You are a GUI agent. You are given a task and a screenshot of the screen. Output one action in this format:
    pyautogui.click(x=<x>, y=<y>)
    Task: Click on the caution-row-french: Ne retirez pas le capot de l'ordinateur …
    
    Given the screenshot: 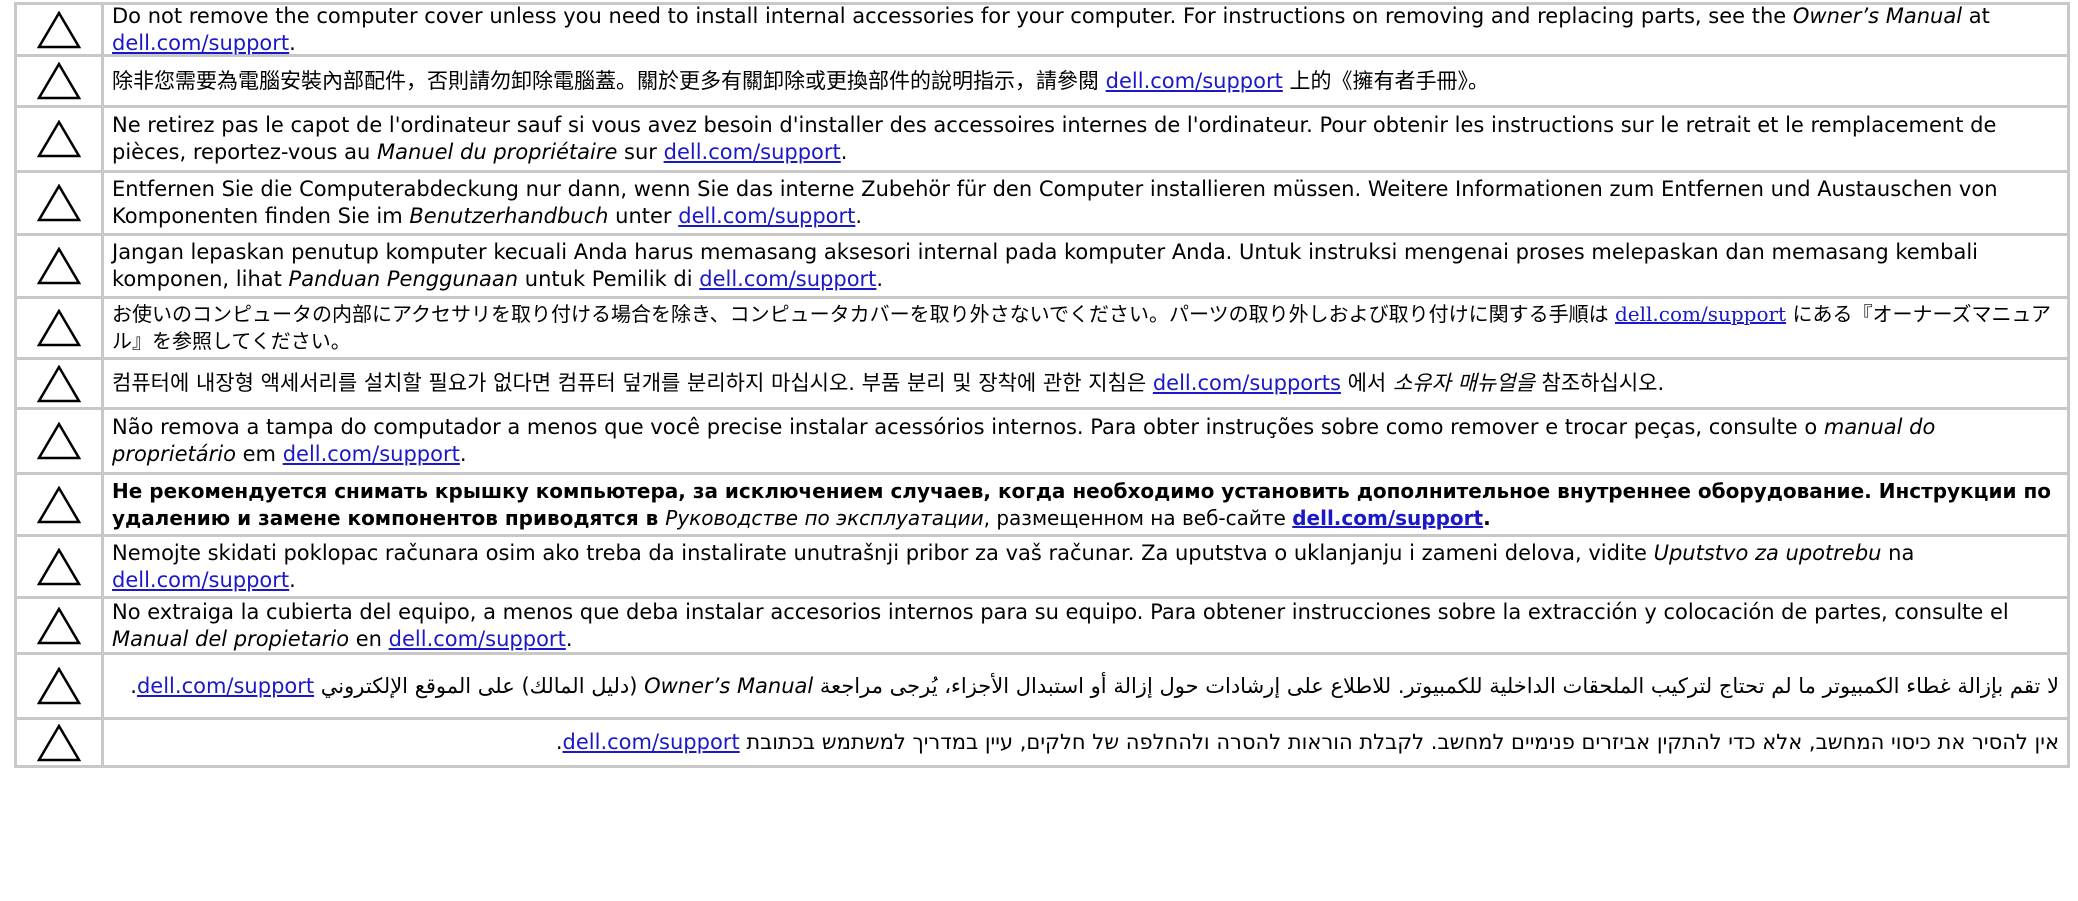 What is the action you would take?
    pyautogui.click(x=1042, y=140)
    